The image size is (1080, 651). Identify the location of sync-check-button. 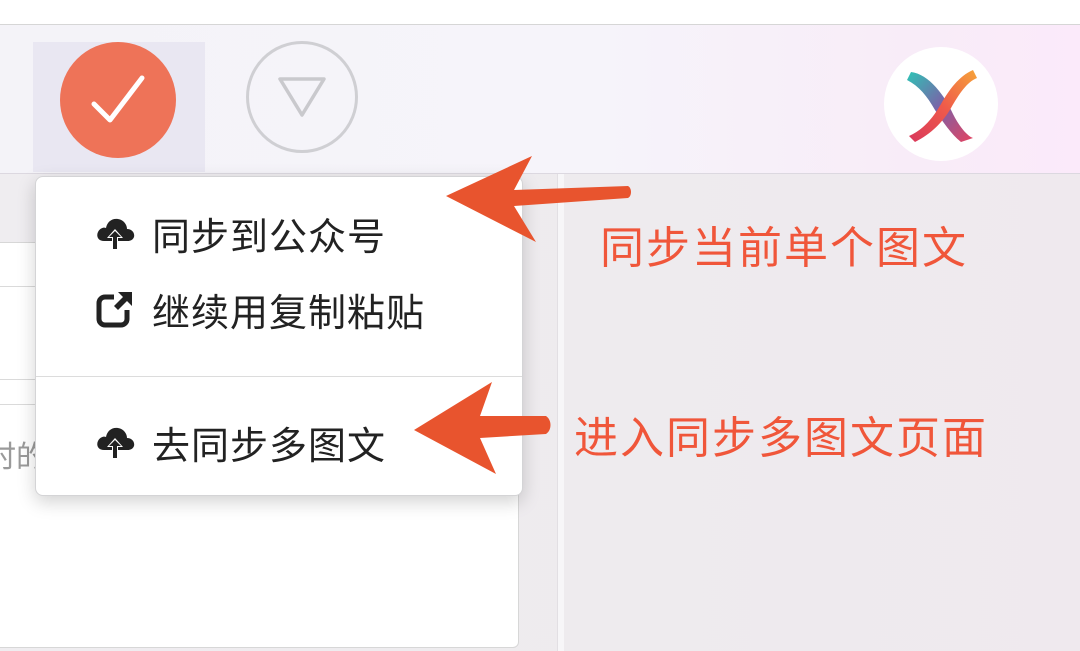
(118, 100).